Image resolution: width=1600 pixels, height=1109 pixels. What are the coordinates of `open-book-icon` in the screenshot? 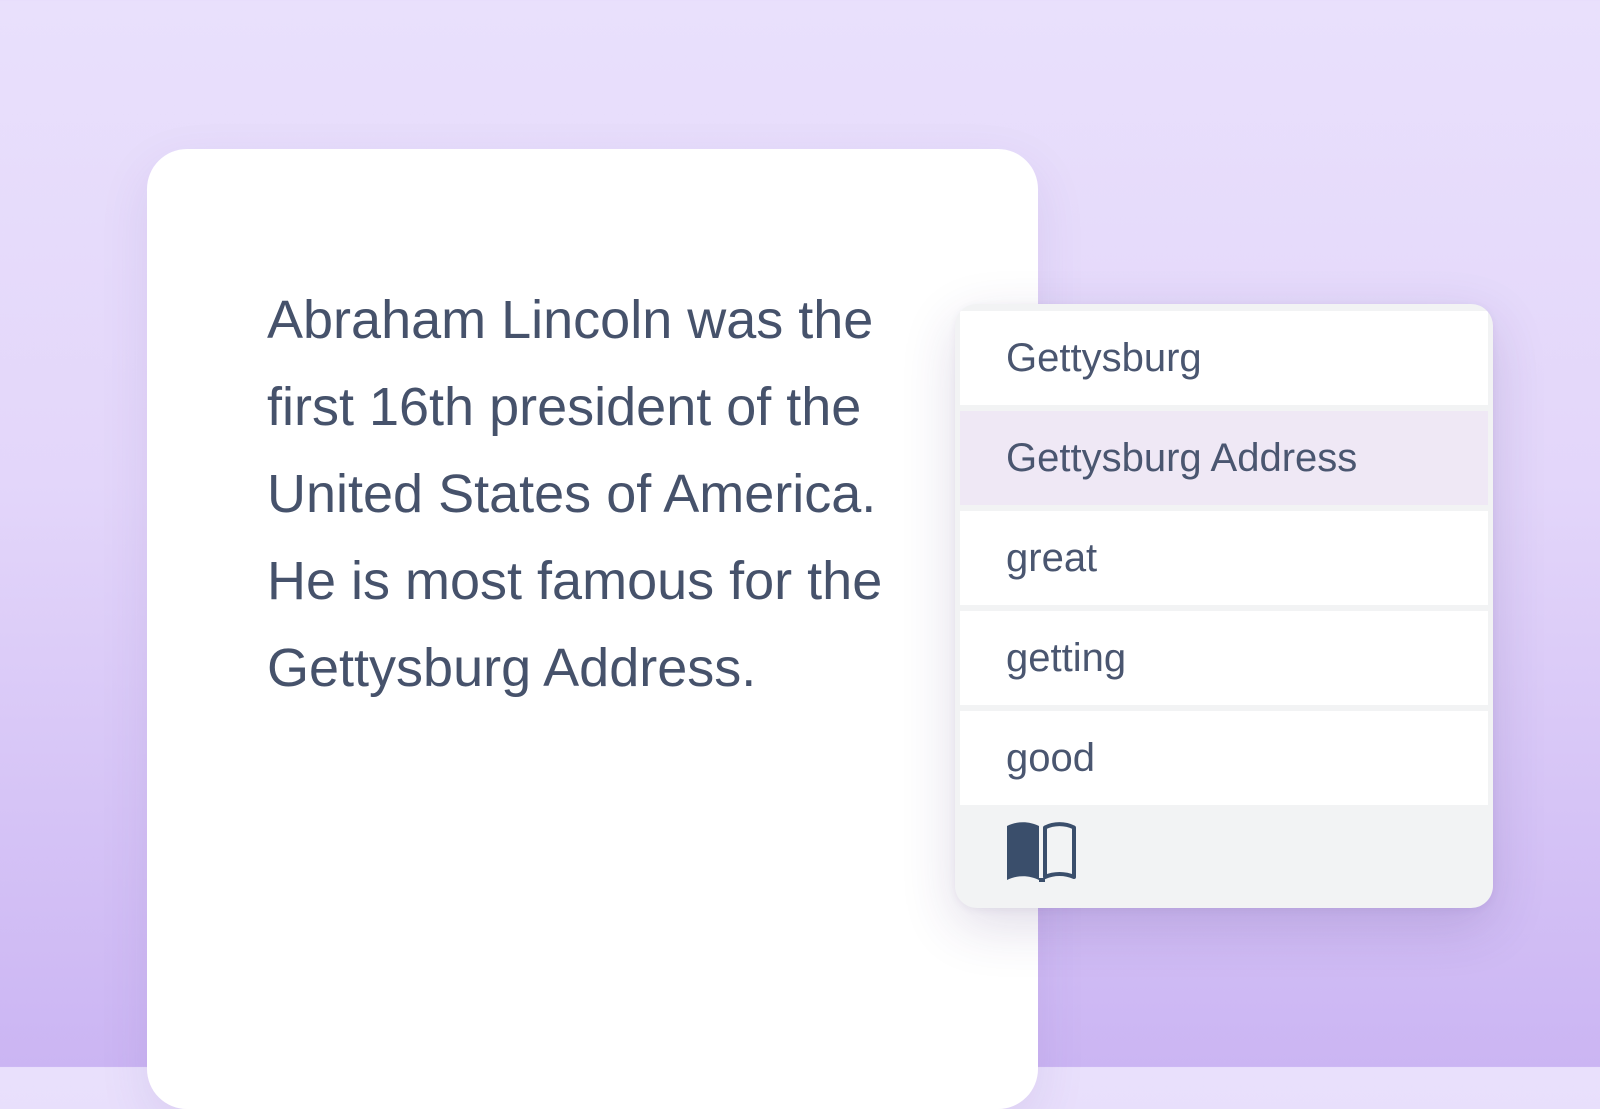 It's located at (1041, 852).